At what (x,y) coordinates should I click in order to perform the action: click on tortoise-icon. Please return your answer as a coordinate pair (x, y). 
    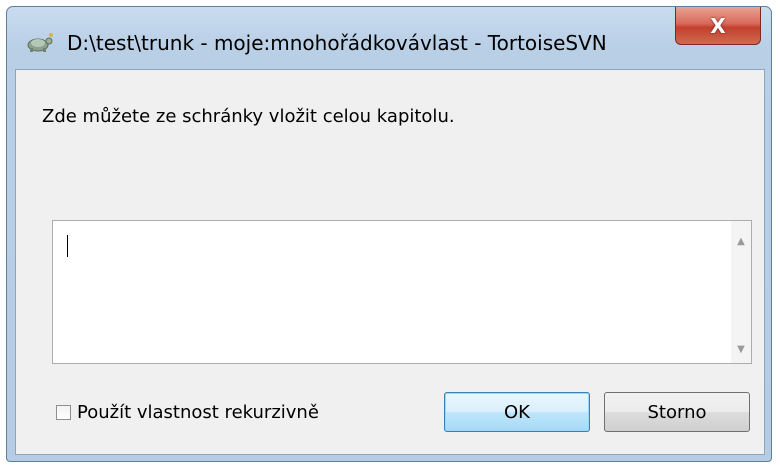
    Looking at the image, I should click on (40, 42).